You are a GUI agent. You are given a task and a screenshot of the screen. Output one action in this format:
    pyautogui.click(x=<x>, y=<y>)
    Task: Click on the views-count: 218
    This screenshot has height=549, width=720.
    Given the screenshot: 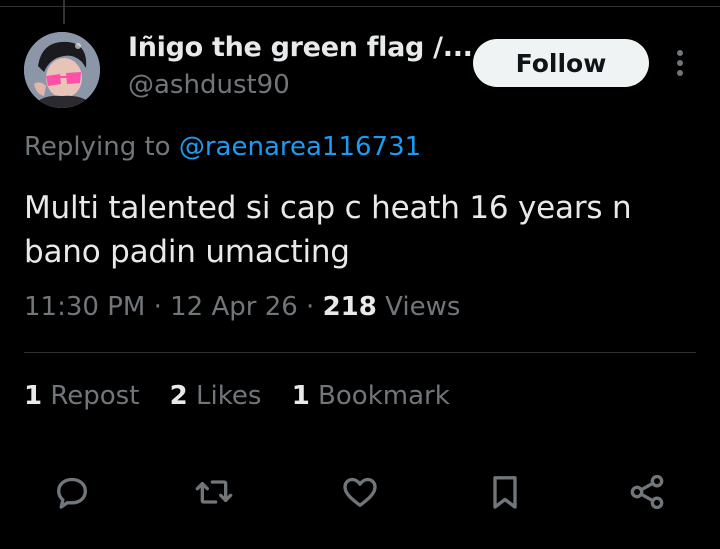 What is the action you would take?
    pyautogui.click(x=349, y=307)
    